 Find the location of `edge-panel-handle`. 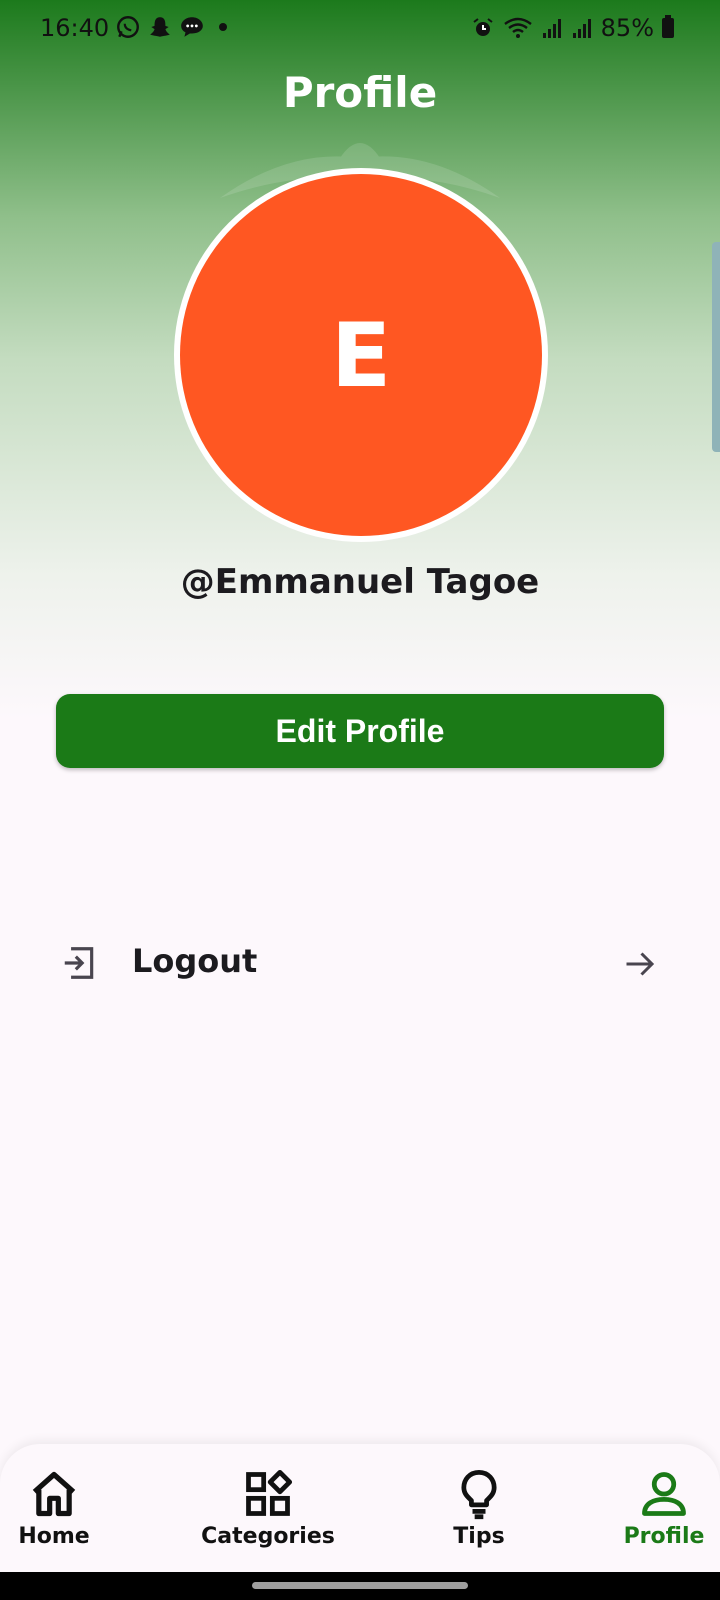

edge-panel-handle is located at coordinates (716, 347).